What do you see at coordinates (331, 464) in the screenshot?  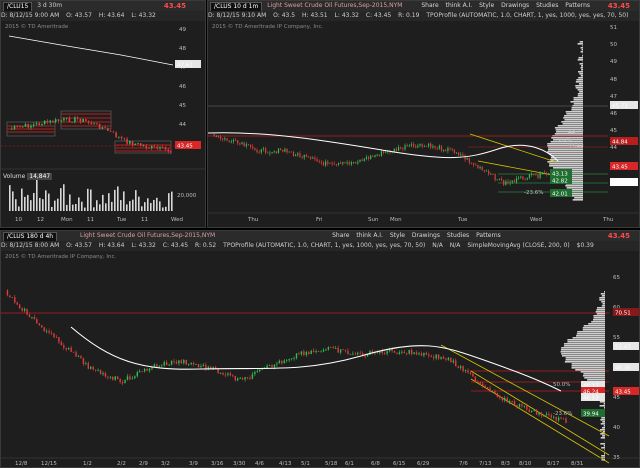 I see `x-axis-tick: 5/18` at bounding box center [331, 464].